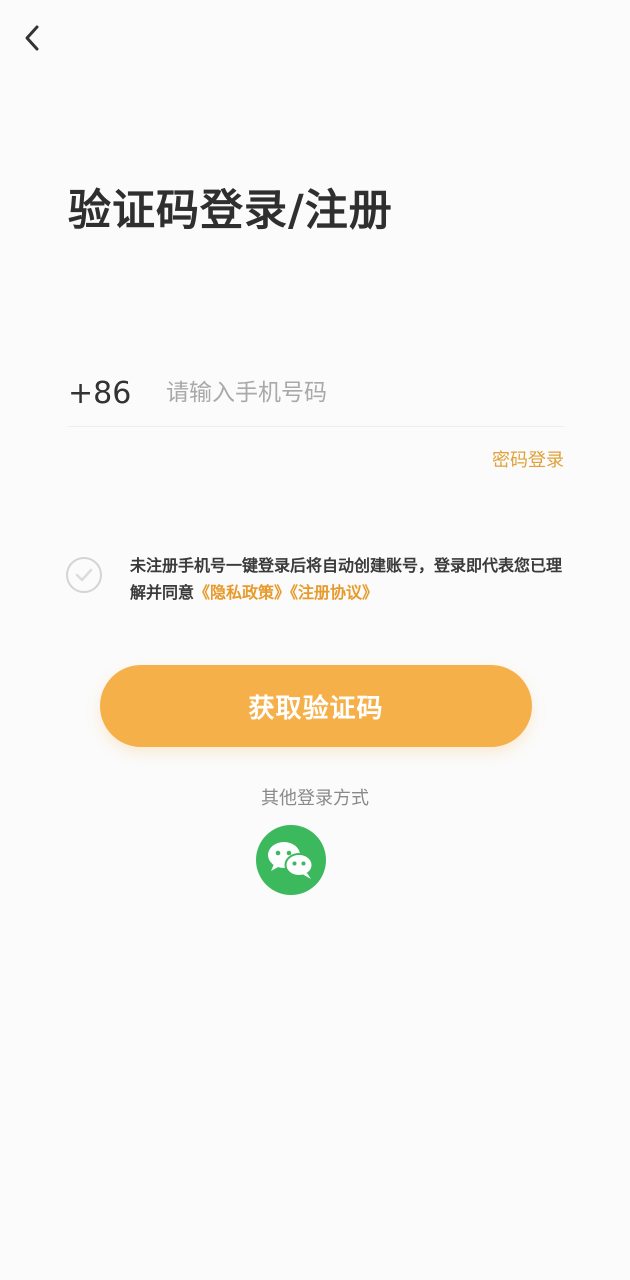  Describe the element at coordinates (334, 592) in the screenshot. I see `registration-agreement-link: 《注册协议》` at that location.